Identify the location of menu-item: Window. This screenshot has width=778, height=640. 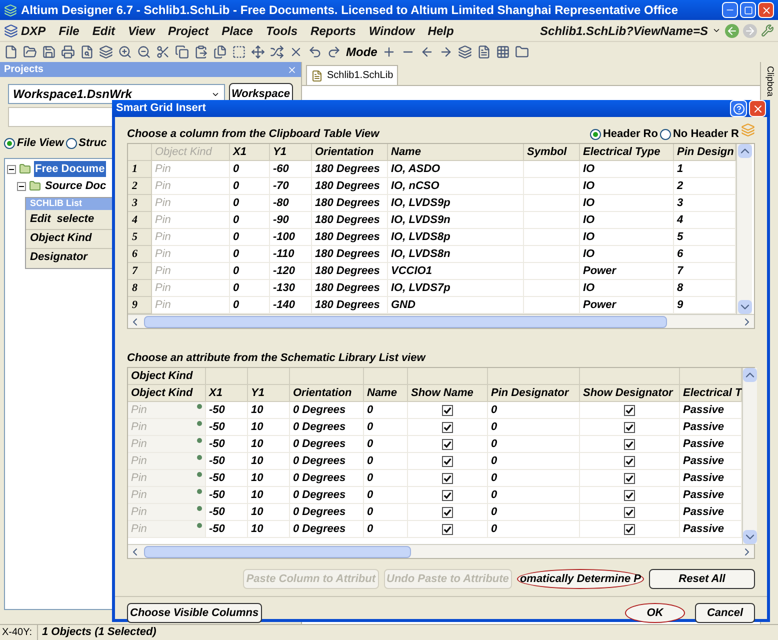
(391, 31).